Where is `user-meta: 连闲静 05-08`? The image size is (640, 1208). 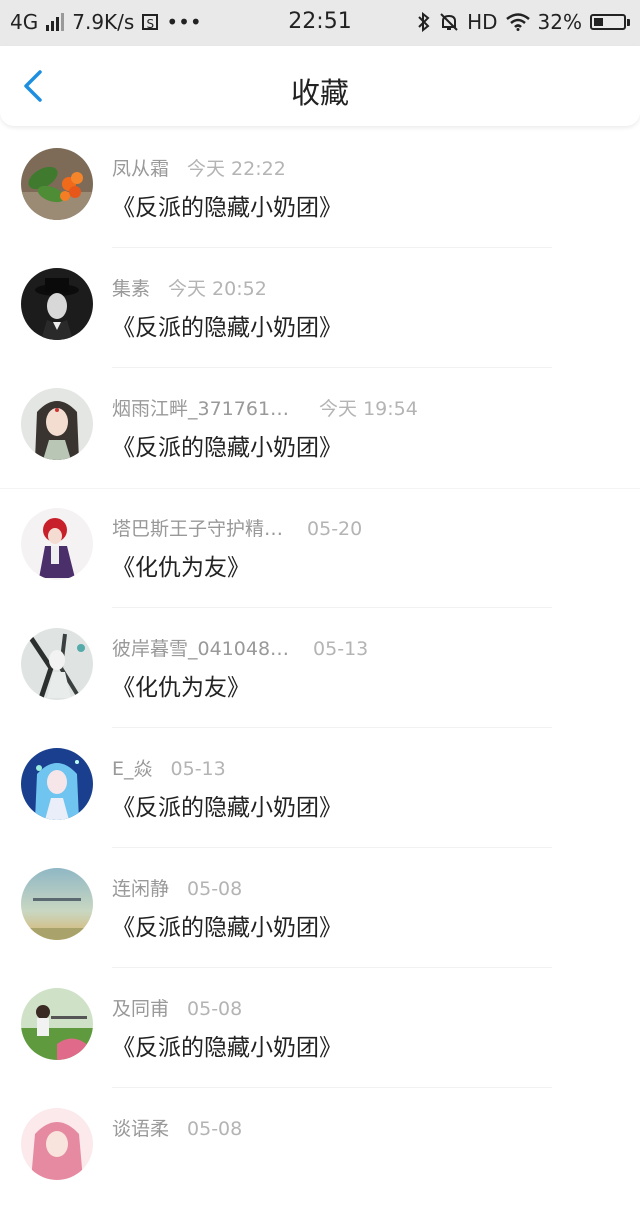 user-meta: 连闲静 05-08 is located at coordinates (177, 887).